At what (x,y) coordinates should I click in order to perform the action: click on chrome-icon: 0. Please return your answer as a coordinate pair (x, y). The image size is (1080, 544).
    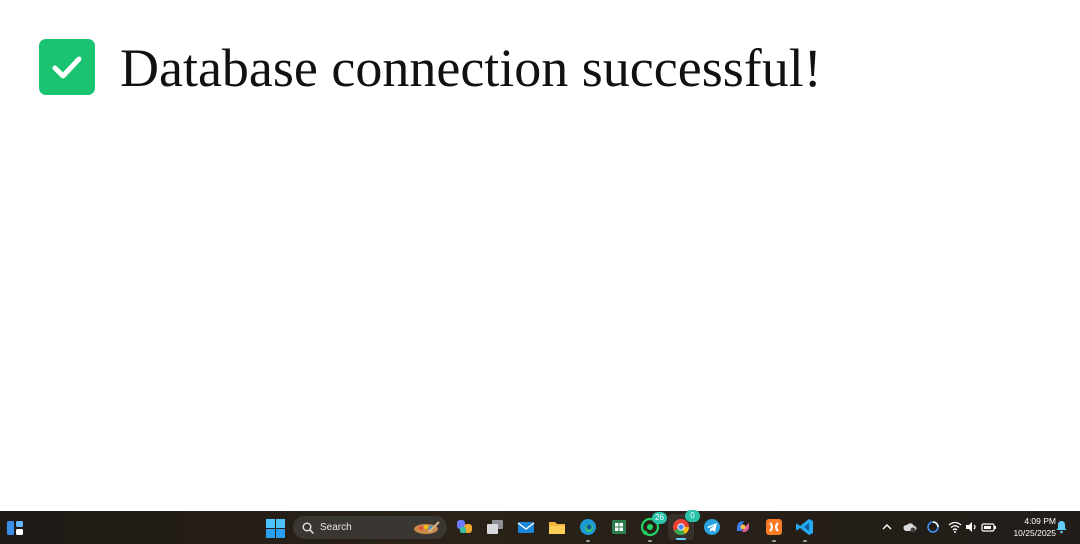
    Looking at the image, I should click on (684, 525).